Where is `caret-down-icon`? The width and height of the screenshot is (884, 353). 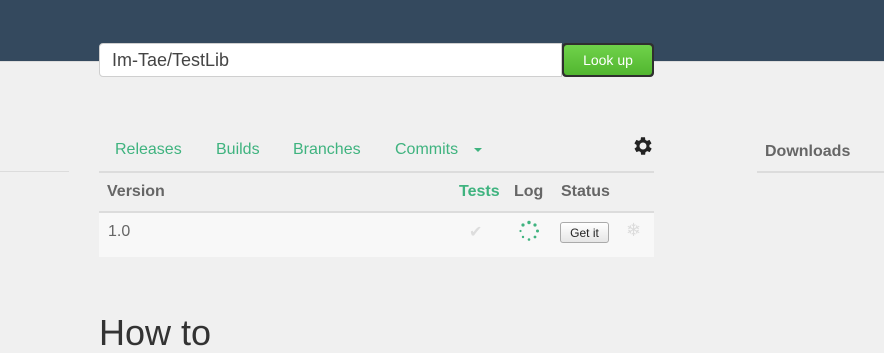
caret-down-icon is located at coordinates (478, 150).